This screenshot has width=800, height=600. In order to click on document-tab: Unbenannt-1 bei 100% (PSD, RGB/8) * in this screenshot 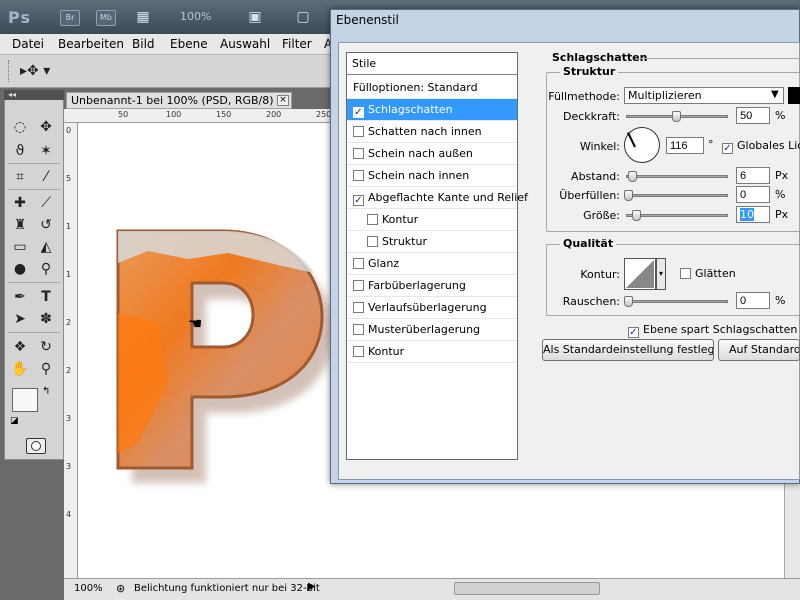, I will do `click(179, 100)`.